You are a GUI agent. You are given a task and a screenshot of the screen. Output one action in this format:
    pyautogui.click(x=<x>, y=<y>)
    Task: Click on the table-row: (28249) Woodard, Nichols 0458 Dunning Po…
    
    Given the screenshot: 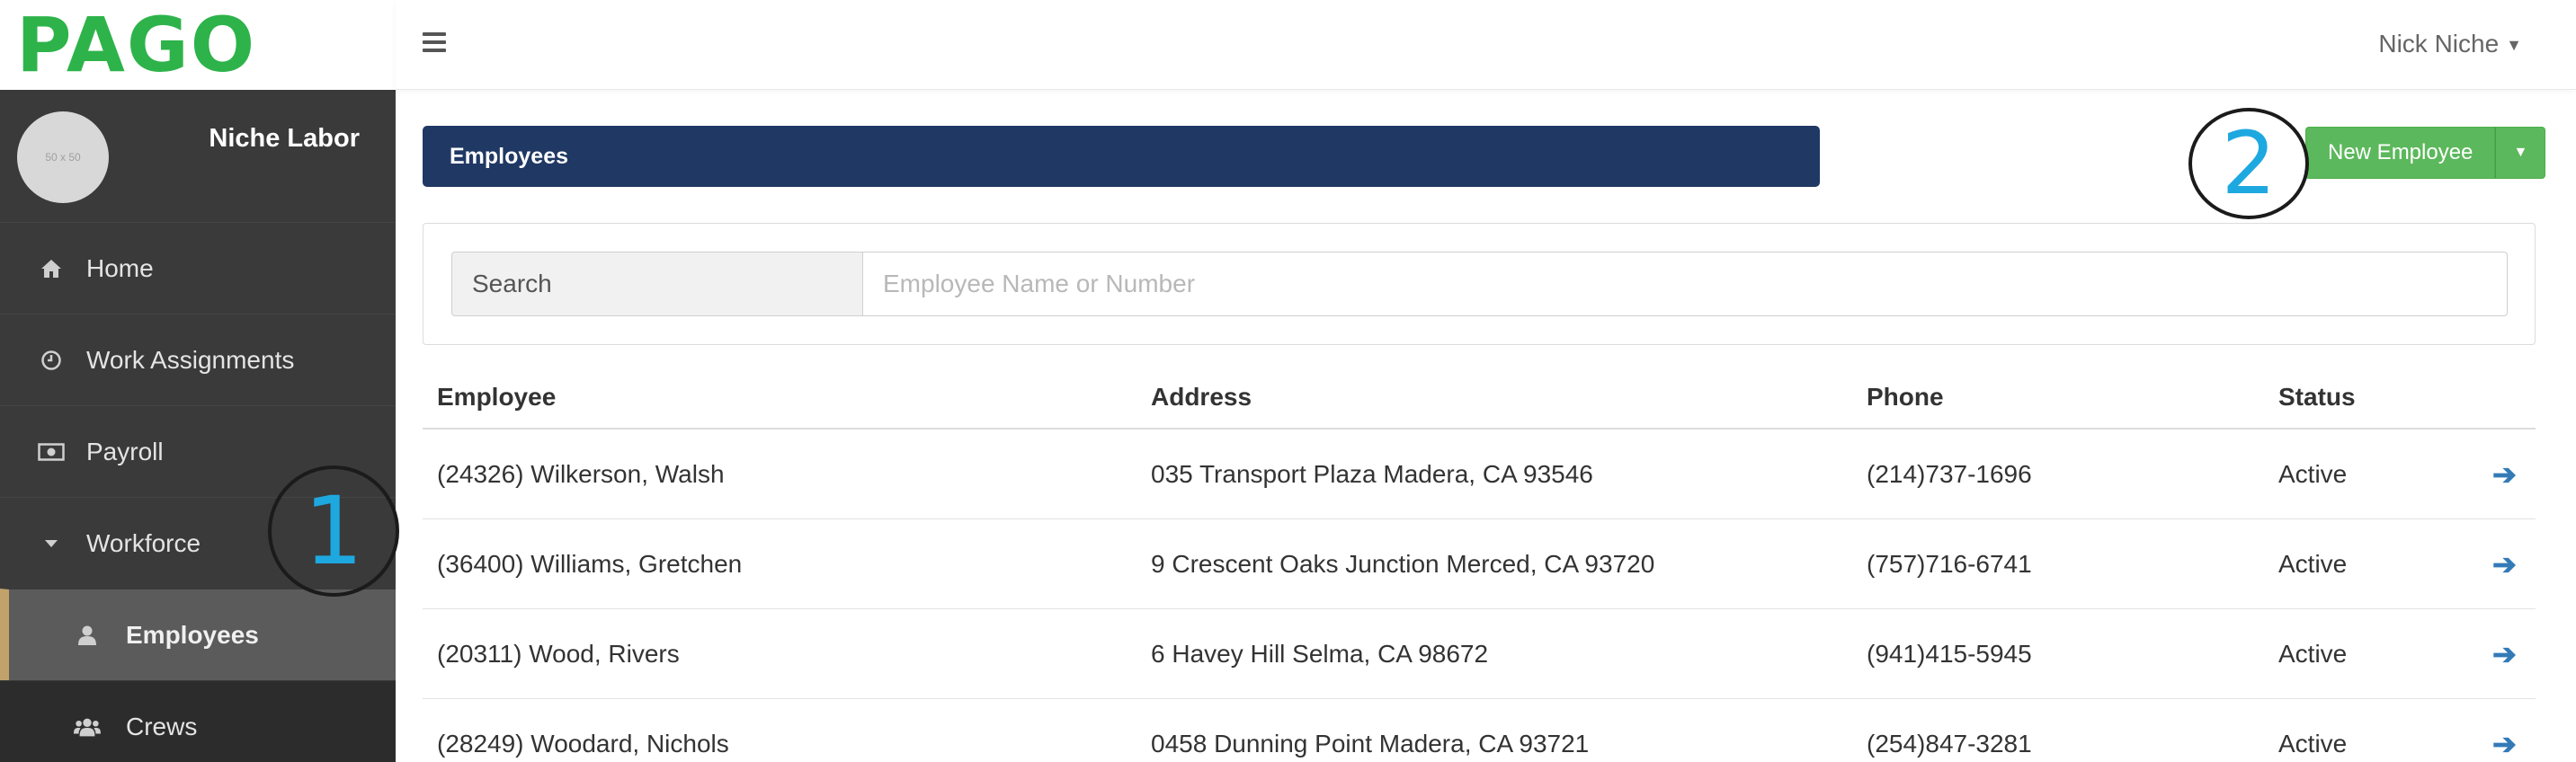 What is the action you would take?
    pyautogui.click(x=1480, y=731)
    